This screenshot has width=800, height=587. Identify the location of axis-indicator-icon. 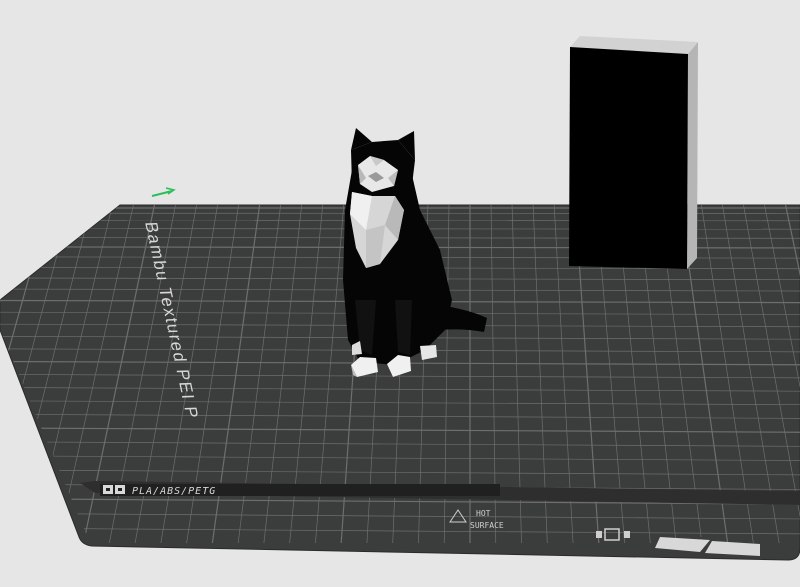
(163, 192).